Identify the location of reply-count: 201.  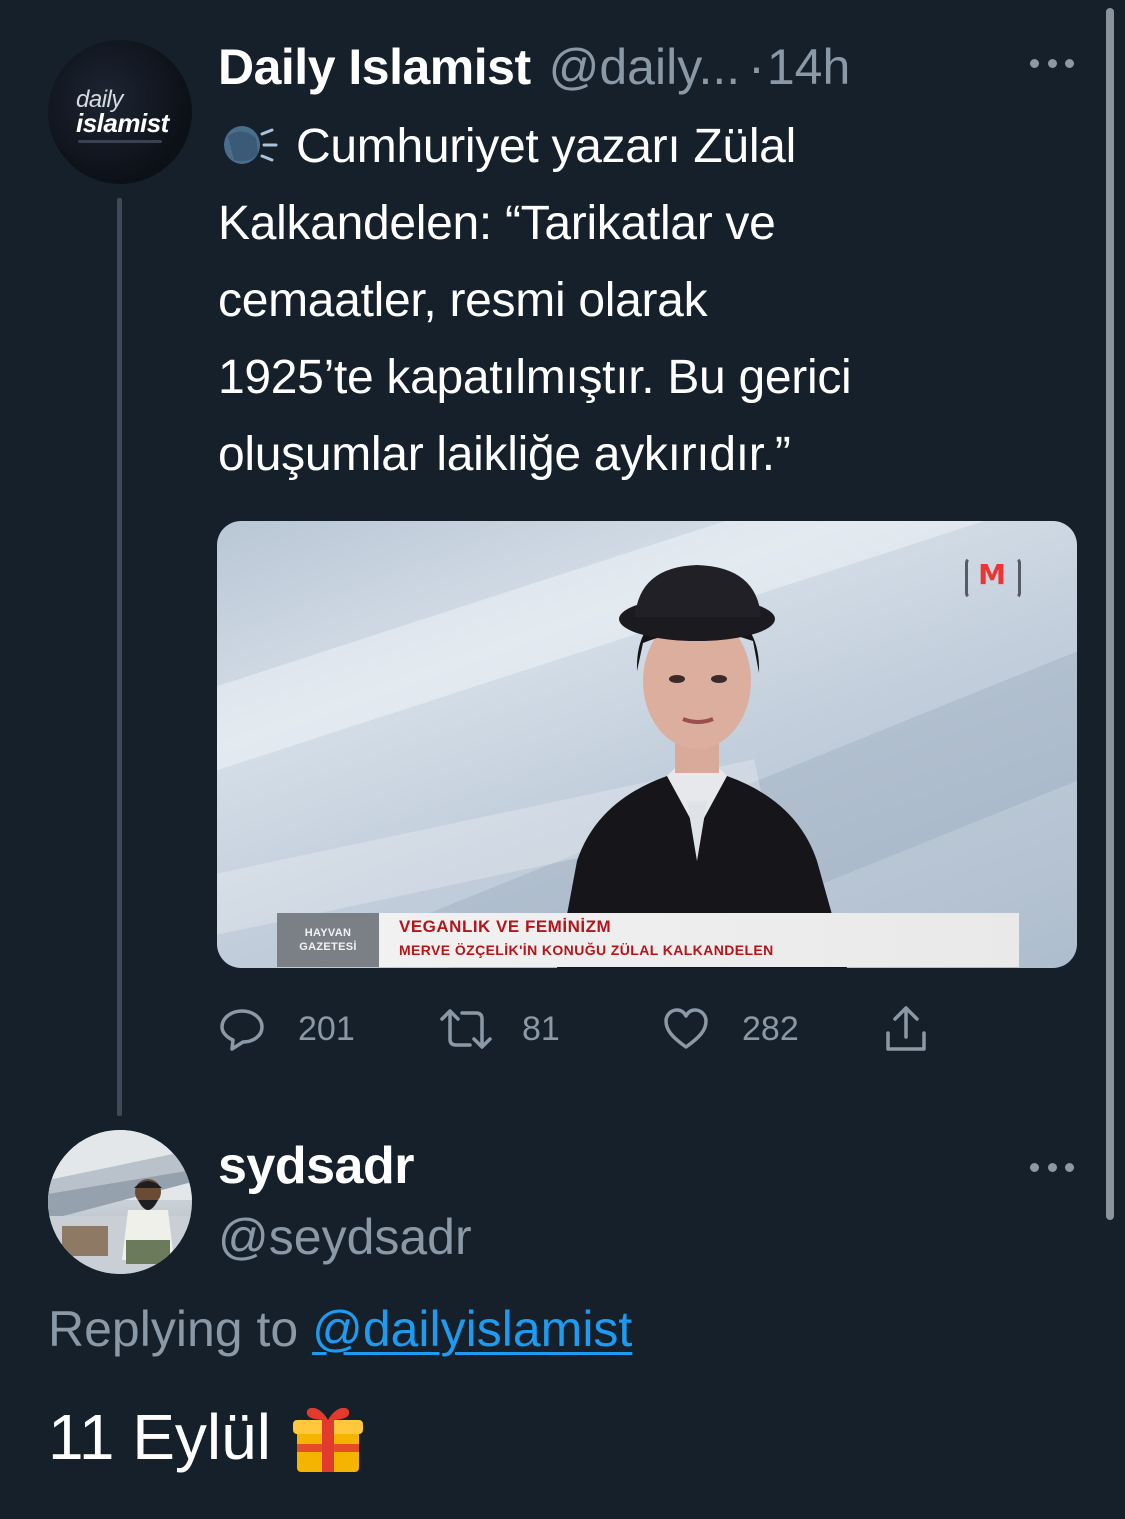
(326, 1028).